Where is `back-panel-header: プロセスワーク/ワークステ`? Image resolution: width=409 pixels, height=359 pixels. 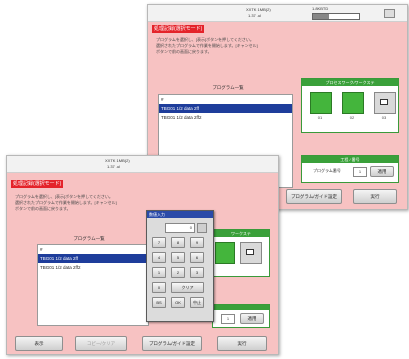
back-panel-header: プロセスワーク/ワークステ is located at coordinates (350, 82).